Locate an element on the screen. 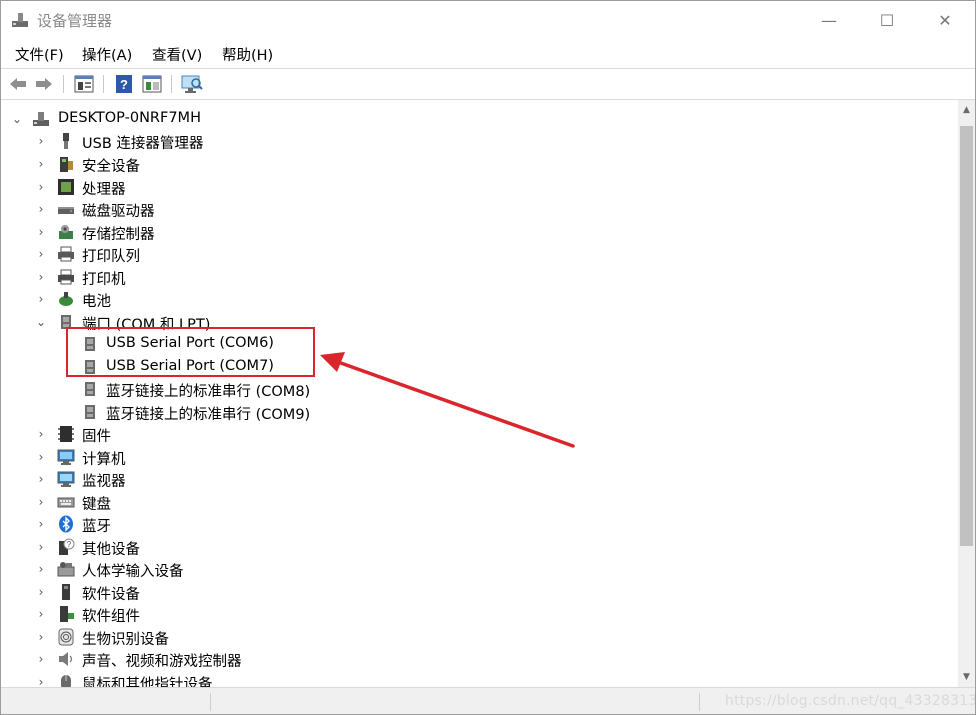 The image size is (976, 715). update-driver-icon is located at coordinates (152, 84).